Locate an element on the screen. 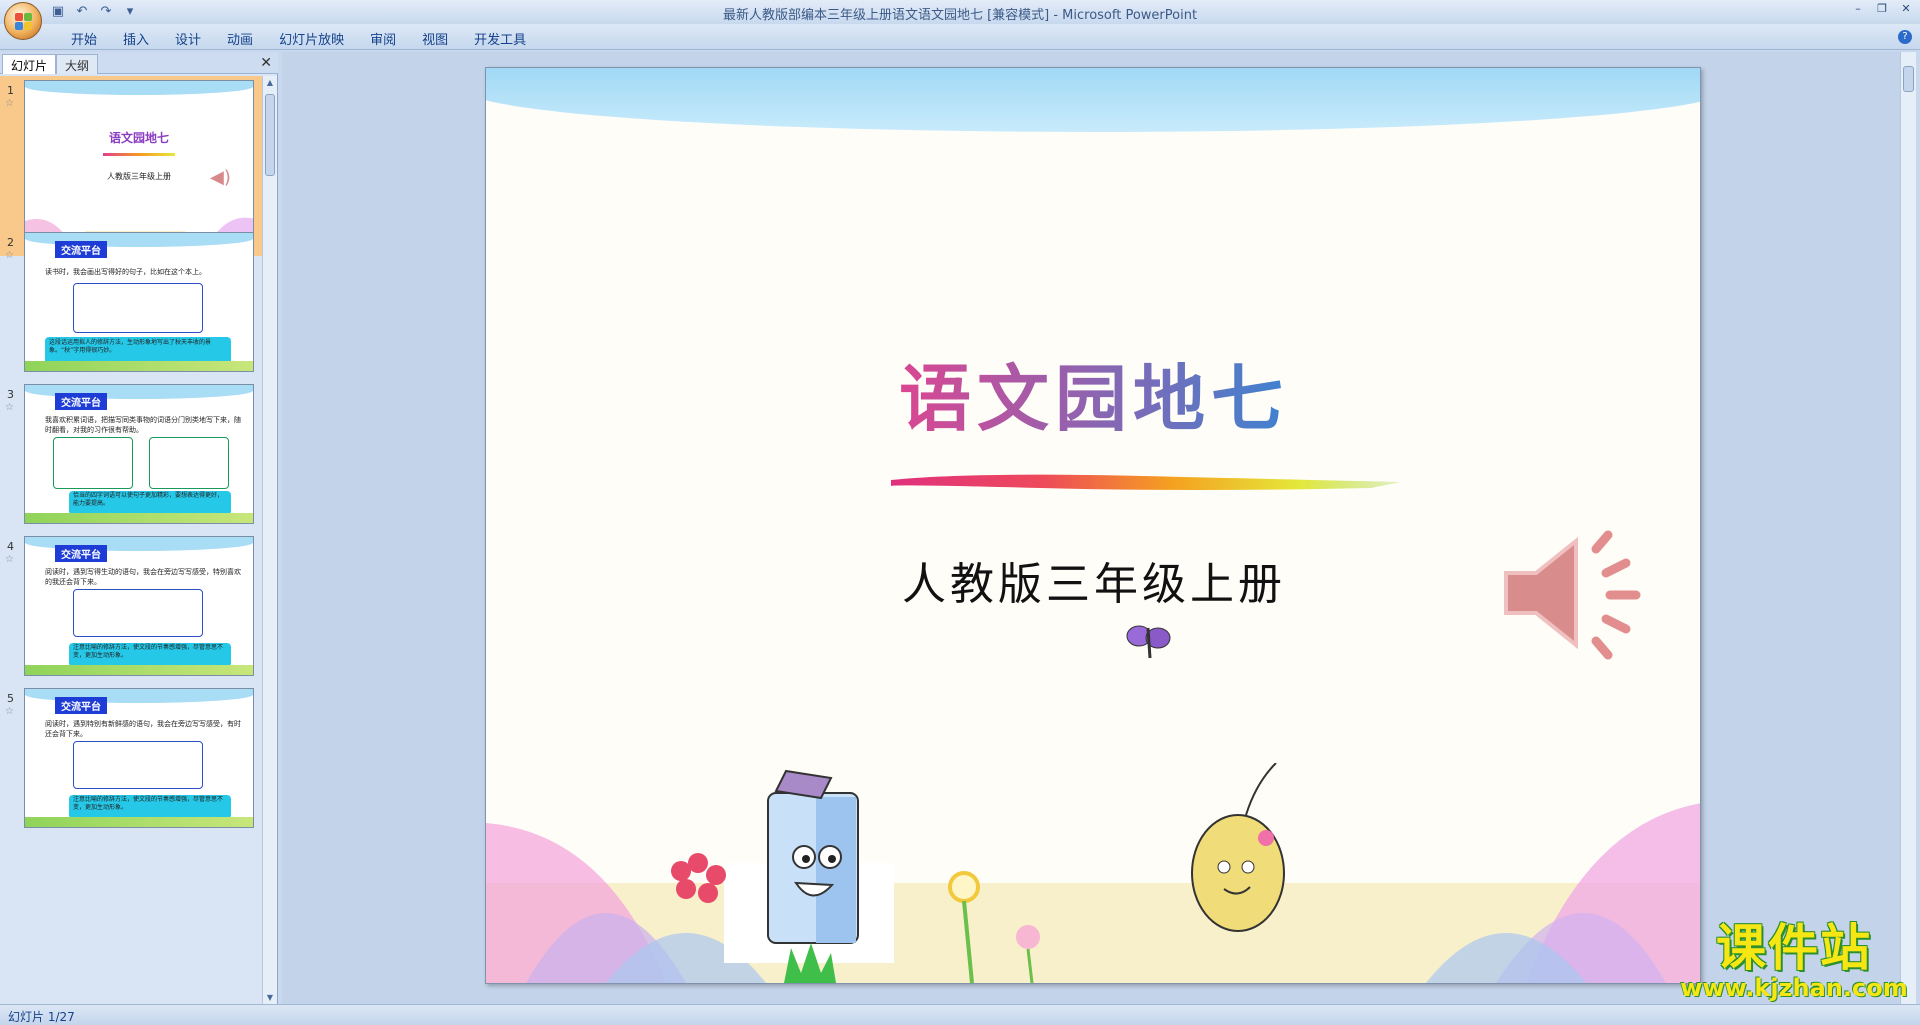 The width and height of the screenshot is (1920, 1025). watermark-title: 课件站 is located at coordinates (1794, 948).